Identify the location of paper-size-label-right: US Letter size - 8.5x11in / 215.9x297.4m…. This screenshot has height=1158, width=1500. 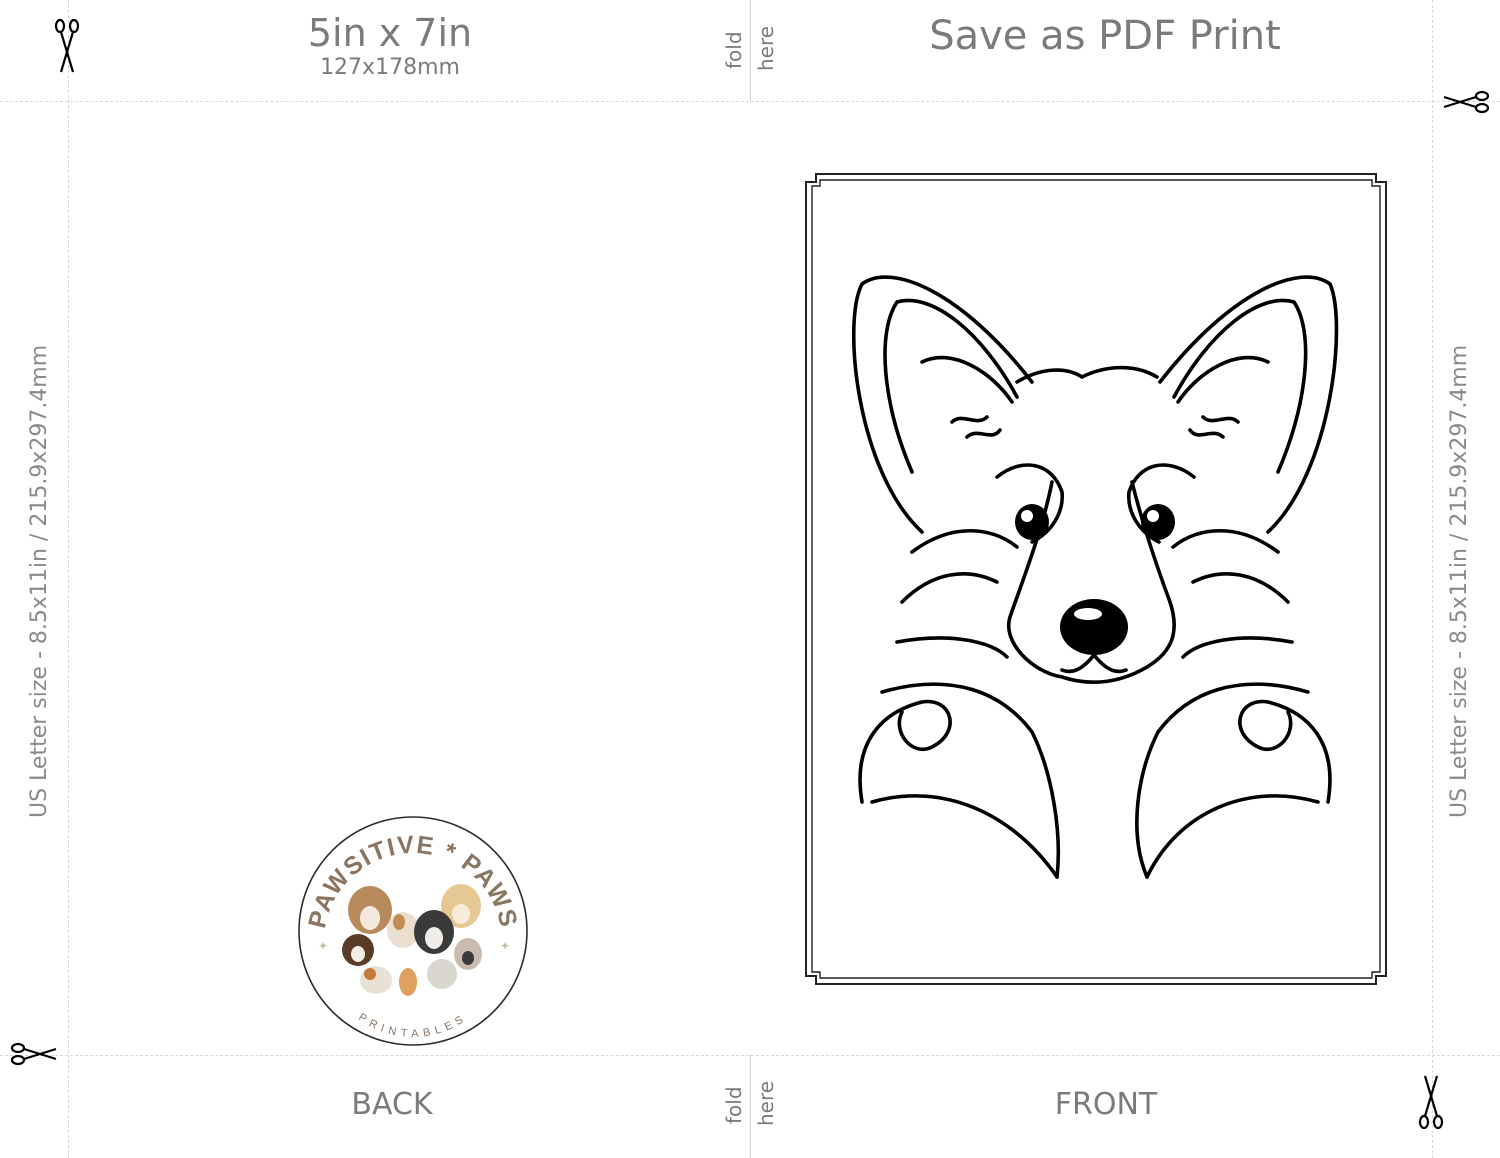
(1459, 581).